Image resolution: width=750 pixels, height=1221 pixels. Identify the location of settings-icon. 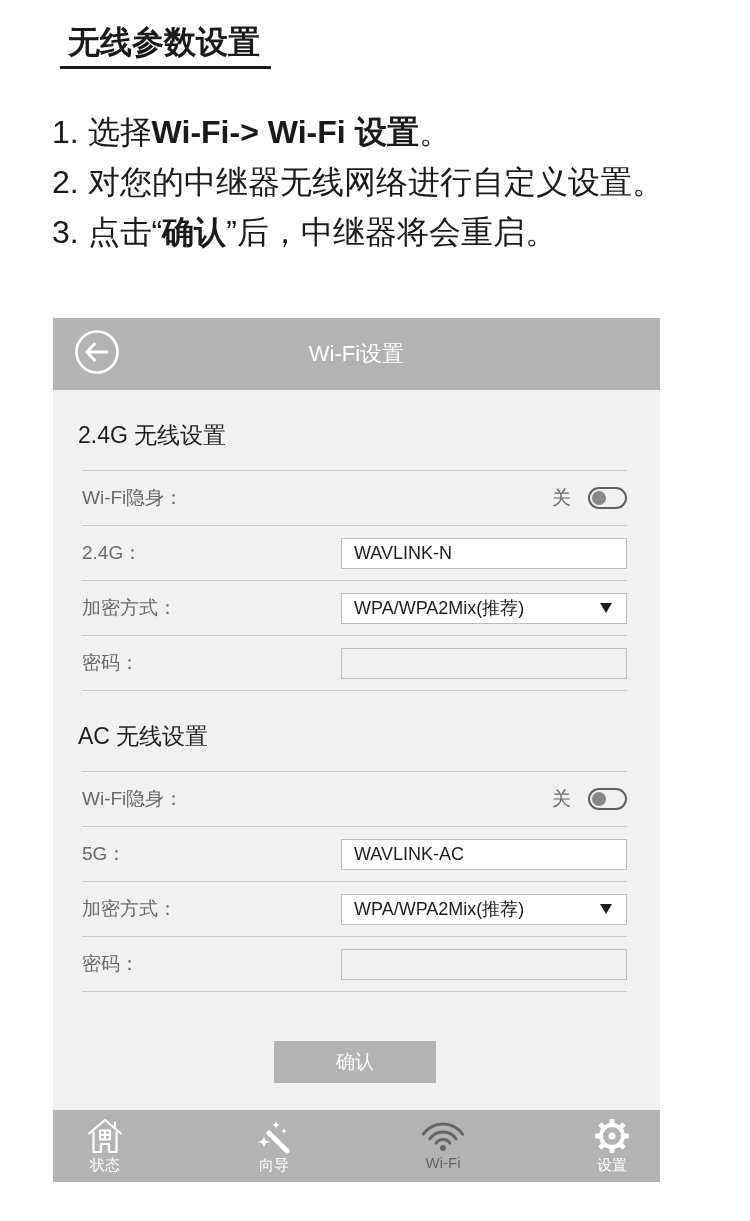
(612, 1136).